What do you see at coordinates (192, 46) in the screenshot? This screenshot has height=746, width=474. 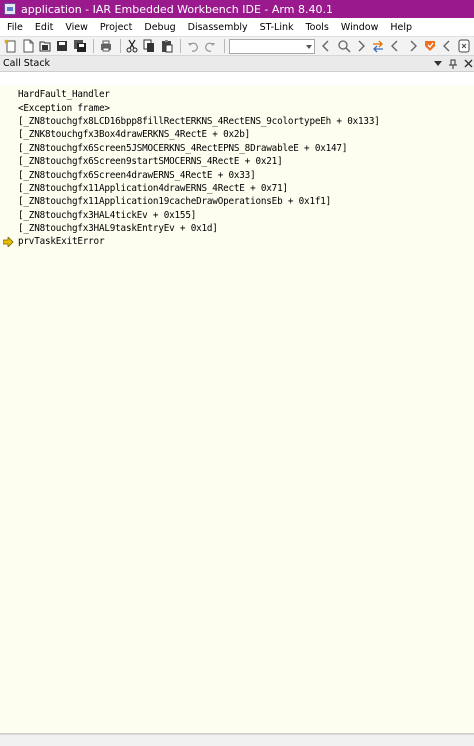 I see `undo-icon` at bounding box center [192, 46].